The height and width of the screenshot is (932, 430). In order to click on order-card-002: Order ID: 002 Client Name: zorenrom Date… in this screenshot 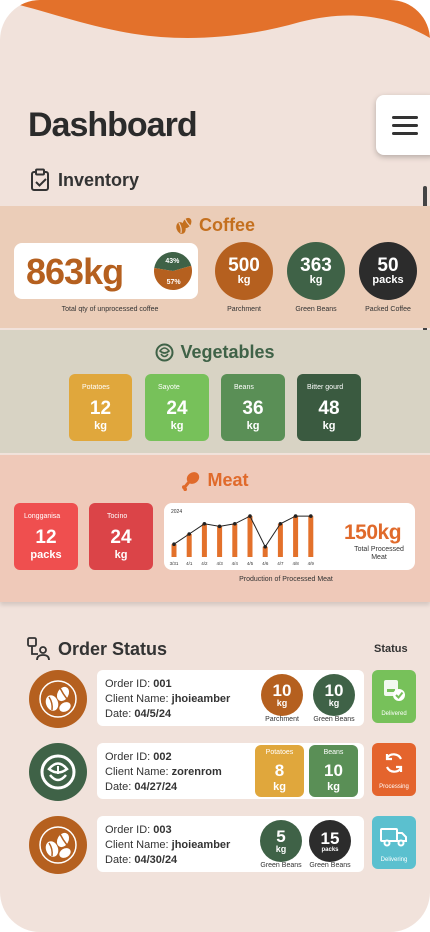, I will do `click(230, 771)`.